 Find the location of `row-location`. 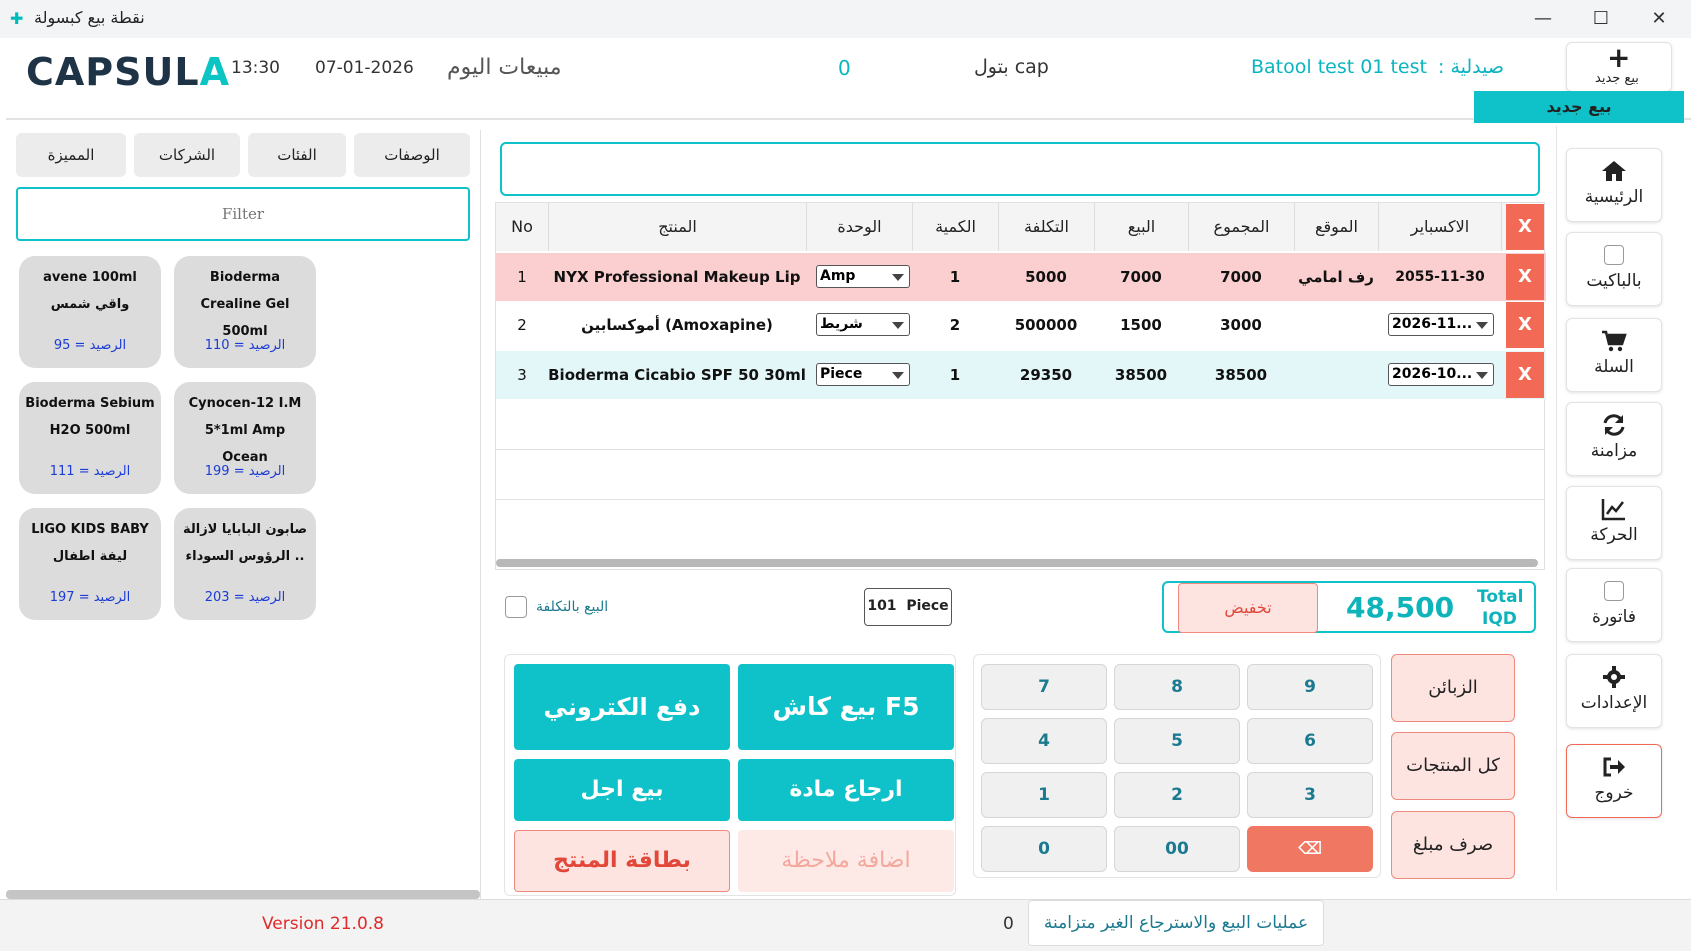

row-location is located at coordinates (1336, 325).